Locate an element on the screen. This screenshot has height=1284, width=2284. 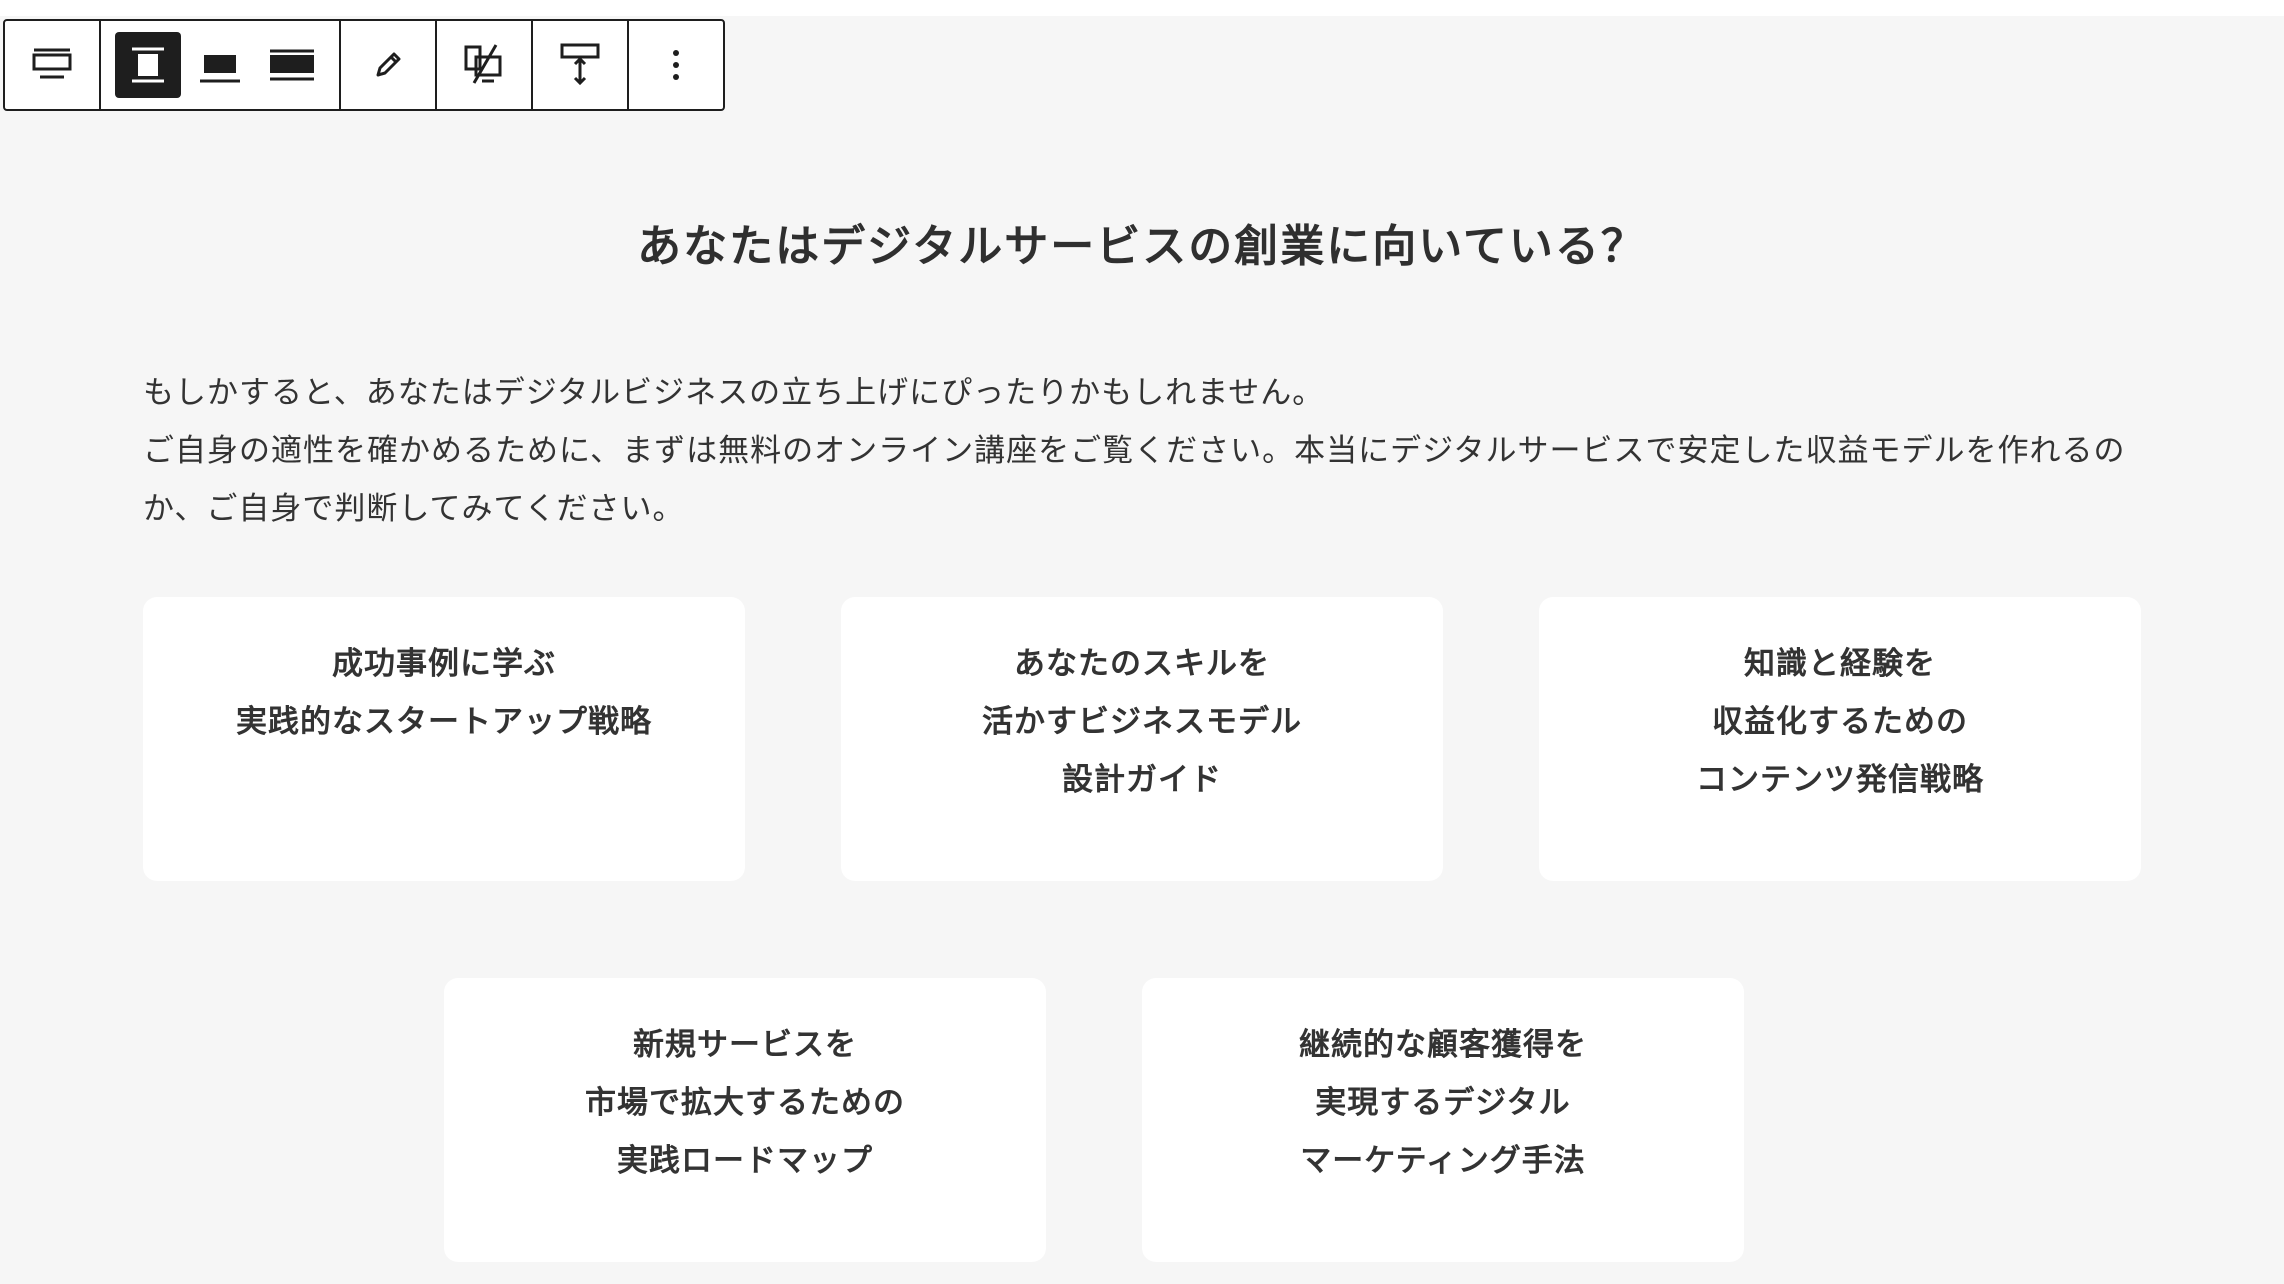
card-line: 収益化するための is located at coordinates (1840, 722).